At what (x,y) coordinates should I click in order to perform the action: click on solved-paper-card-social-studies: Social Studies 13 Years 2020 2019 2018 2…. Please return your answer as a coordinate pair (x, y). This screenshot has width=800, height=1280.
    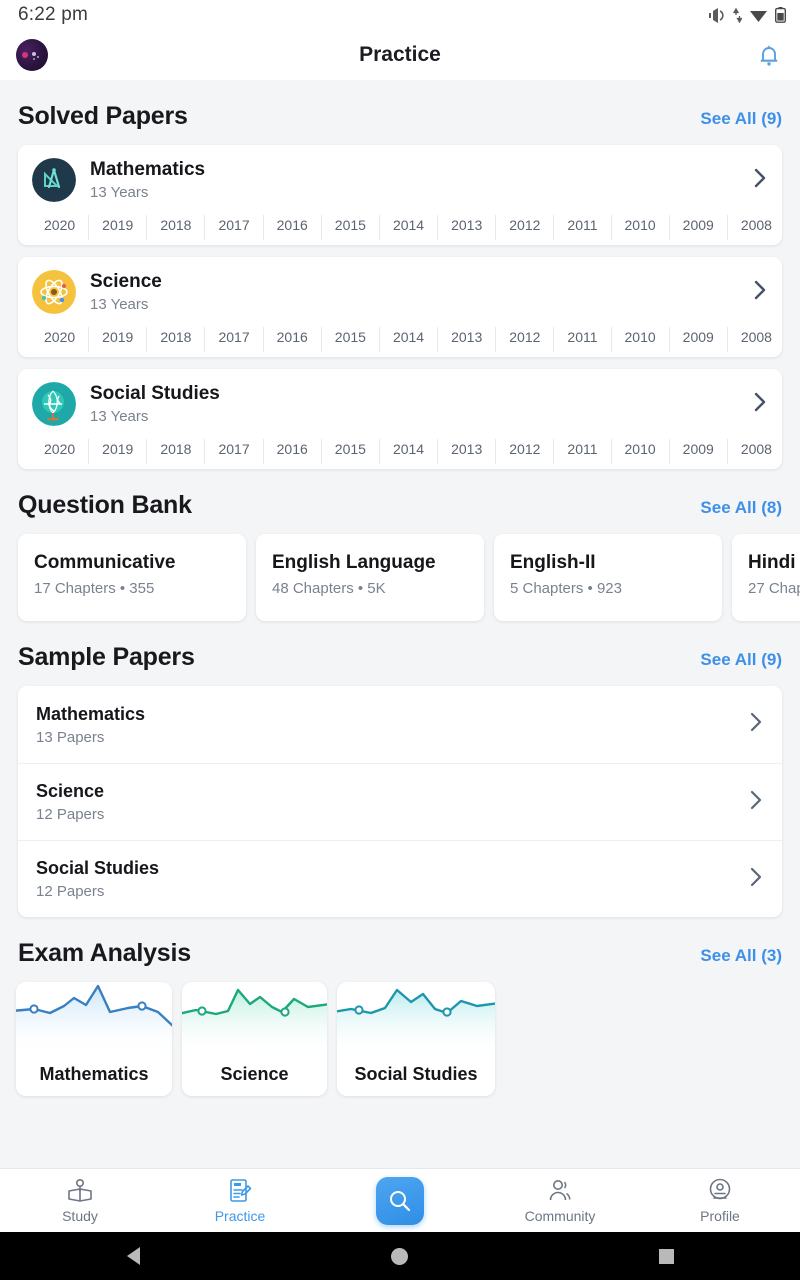
    Looking at the image, I should click on (400, 419).